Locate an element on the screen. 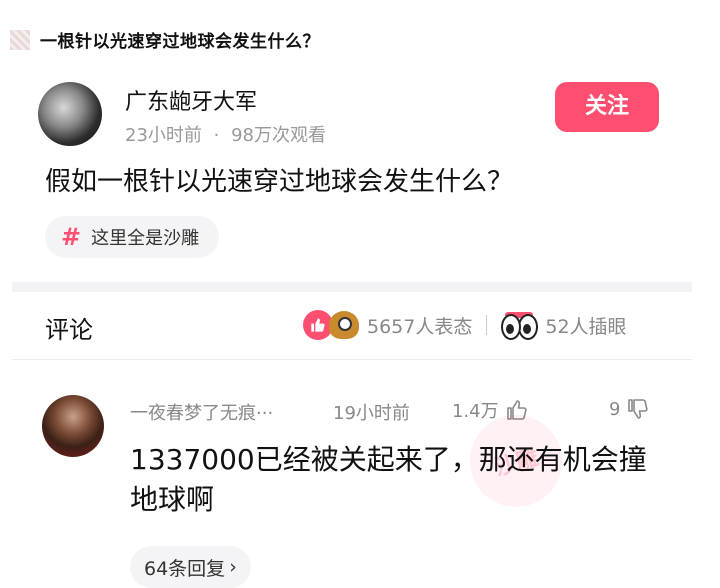  dislike-count: 9 is located at coordinates (615, 409).